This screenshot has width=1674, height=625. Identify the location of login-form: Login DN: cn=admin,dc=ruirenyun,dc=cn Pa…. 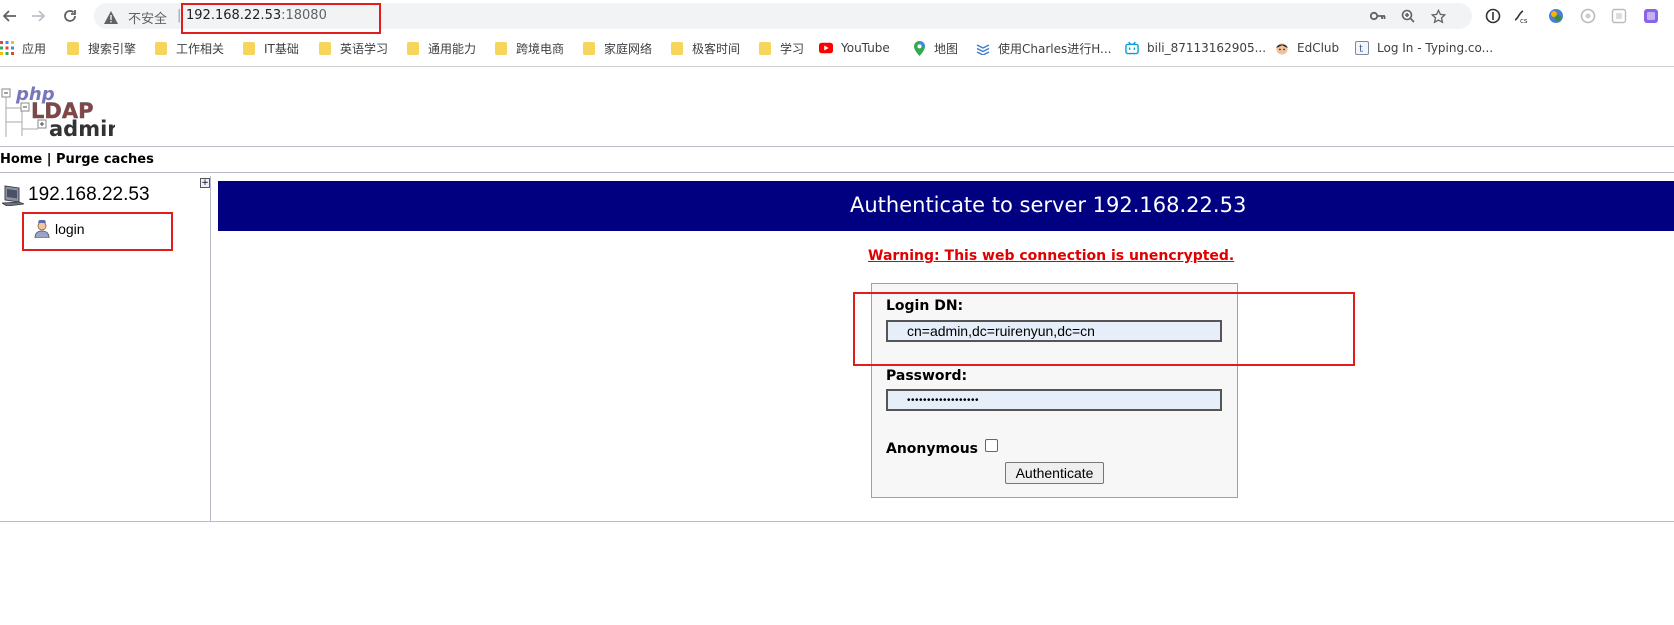
(1054, 390).